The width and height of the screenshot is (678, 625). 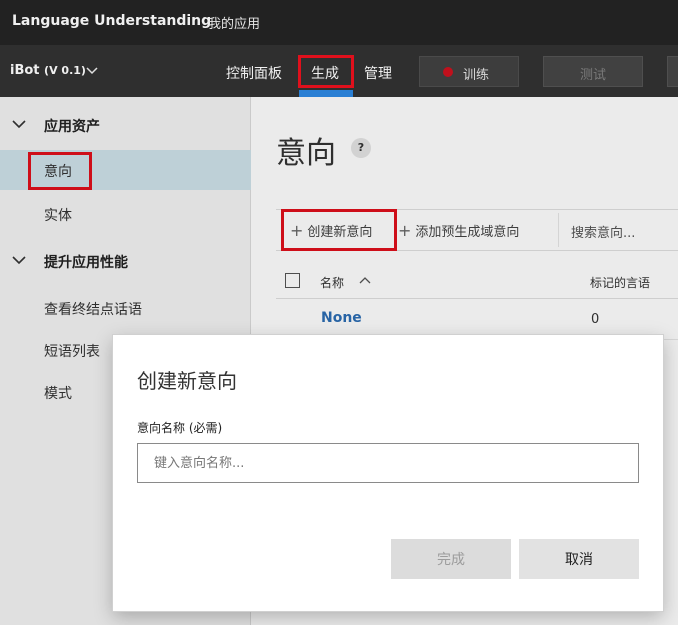 What do you see at coordinates (92, 70) in the screenshot?
I see `chevron-down-icon` at bounding box center [92, 70].